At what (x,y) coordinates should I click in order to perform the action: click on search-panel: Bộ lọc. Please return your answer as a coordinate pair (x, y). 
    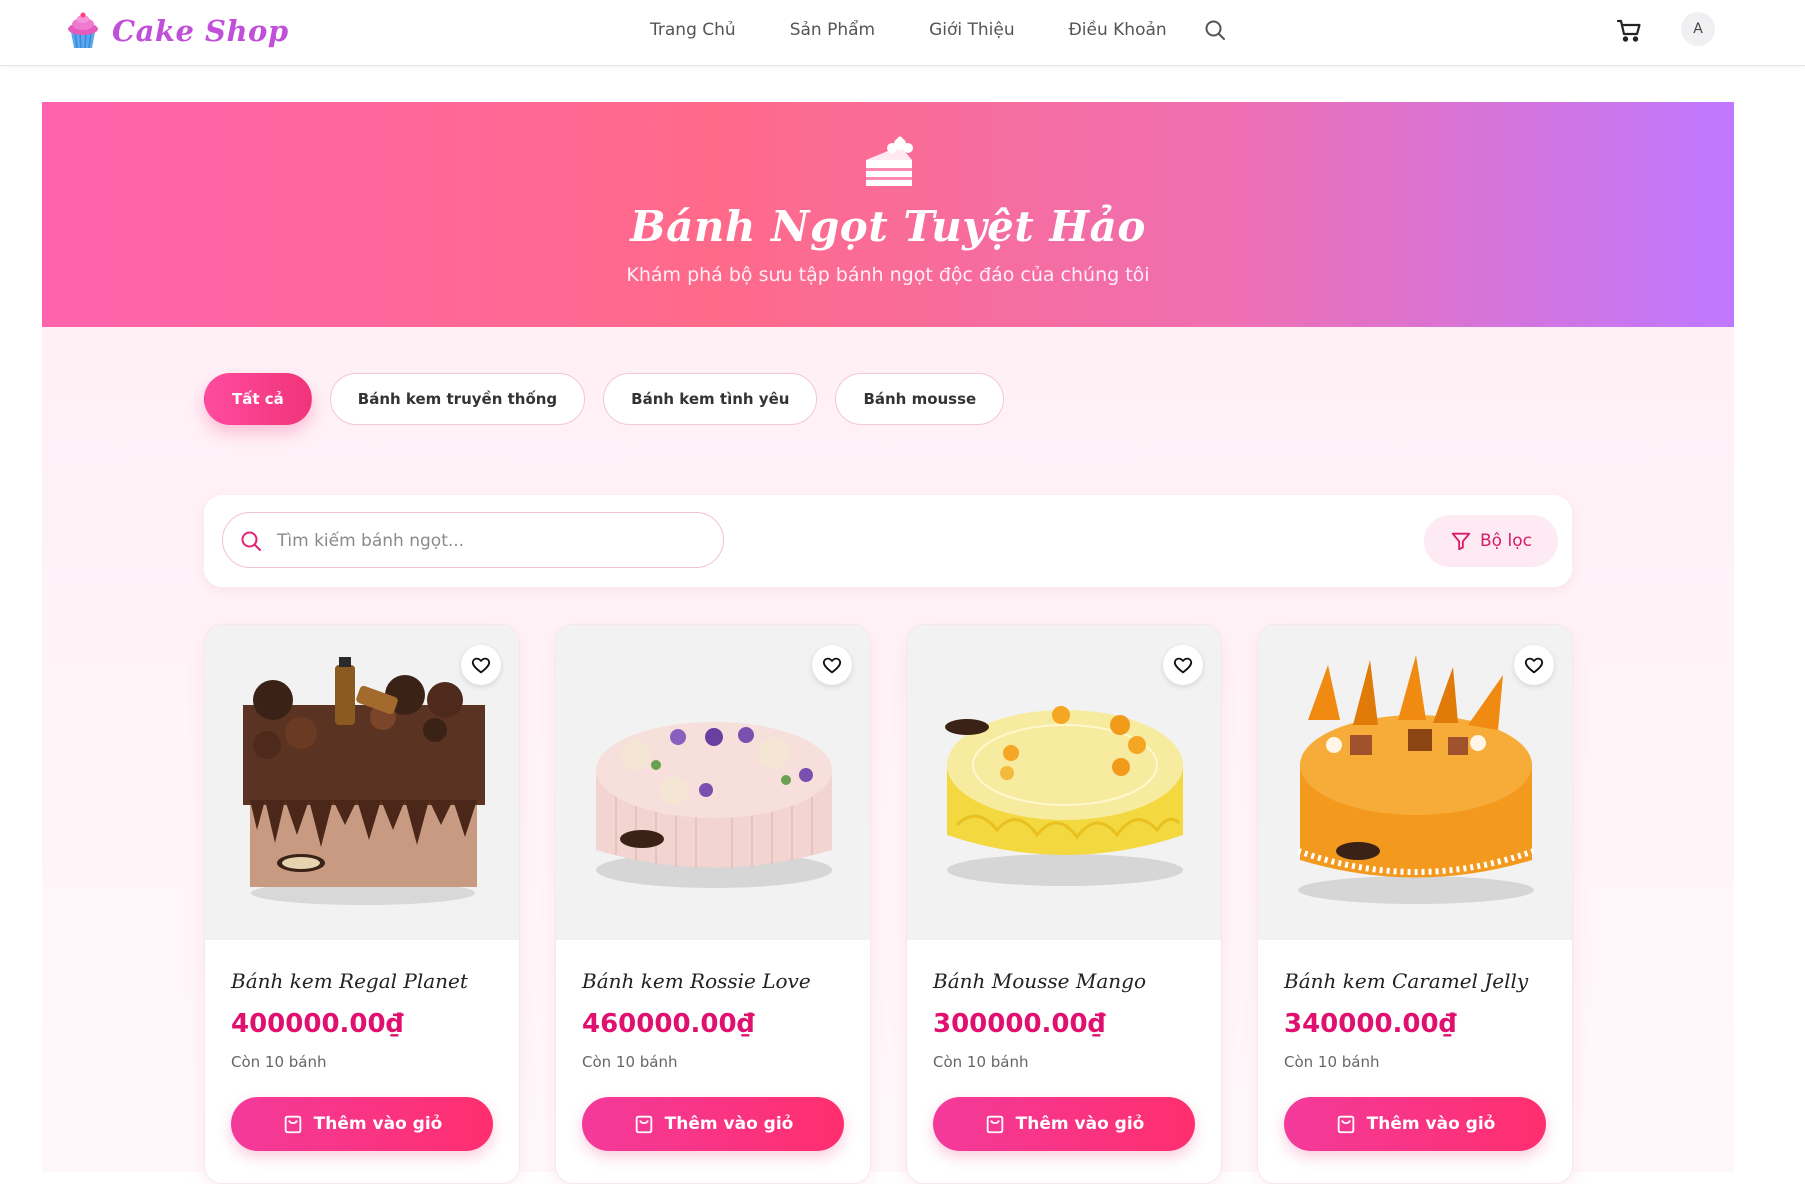
    Looking at the image, I should click on (888, 541).